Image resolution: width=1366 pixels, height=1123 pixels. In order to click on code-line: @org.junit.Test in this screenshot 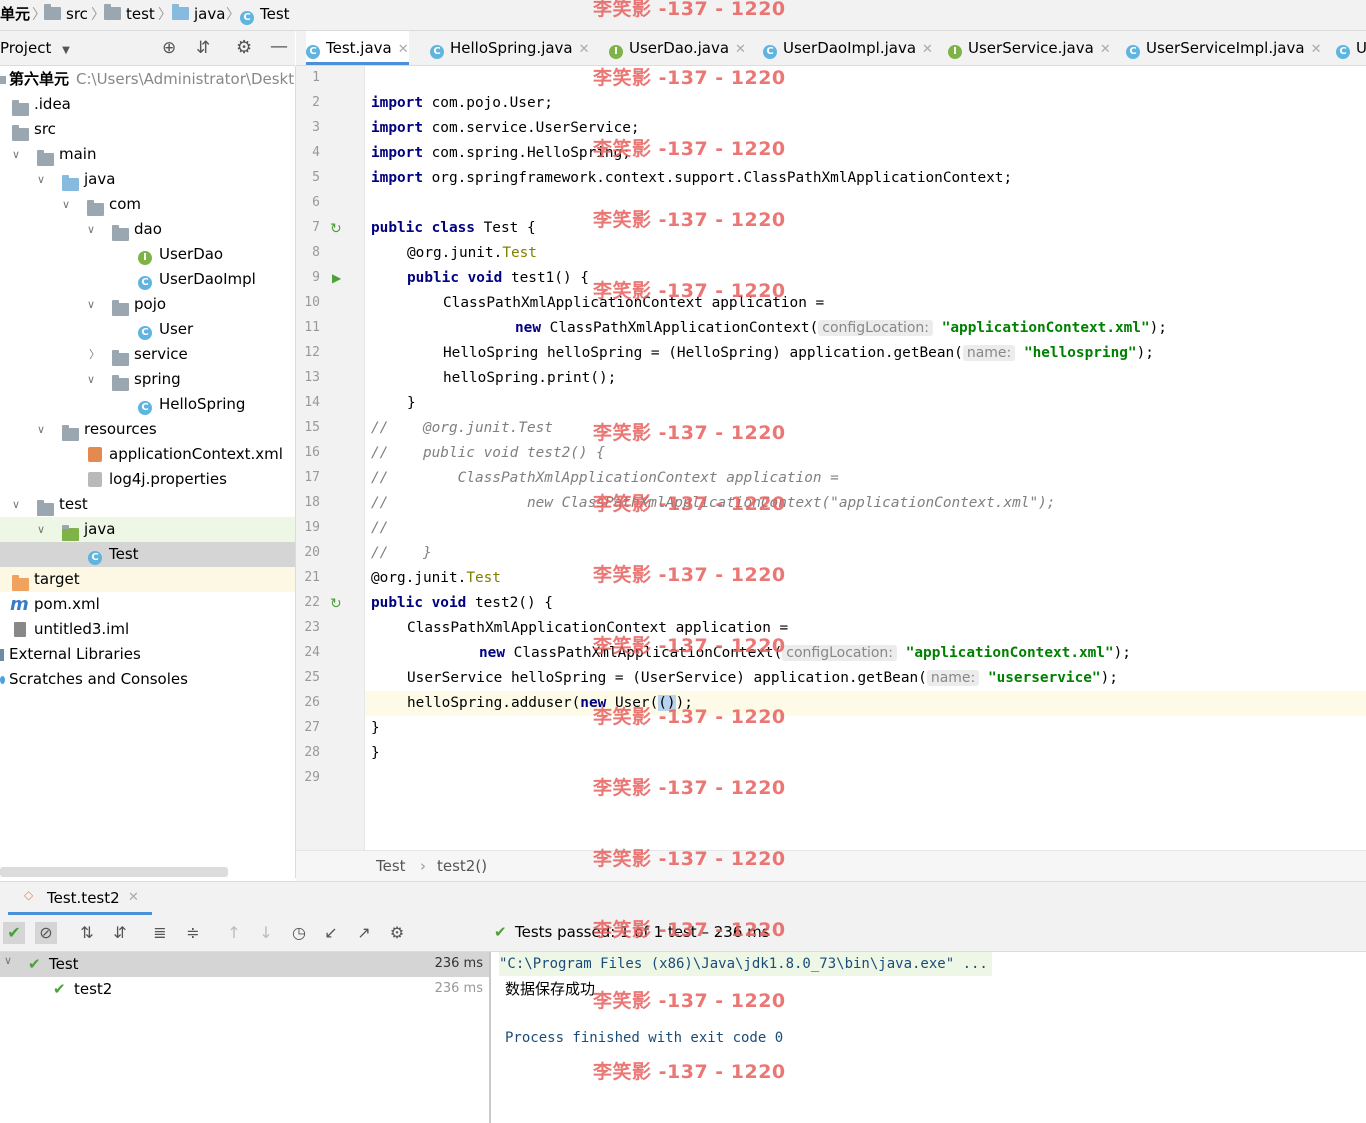, I will do `click(472, 253)`.